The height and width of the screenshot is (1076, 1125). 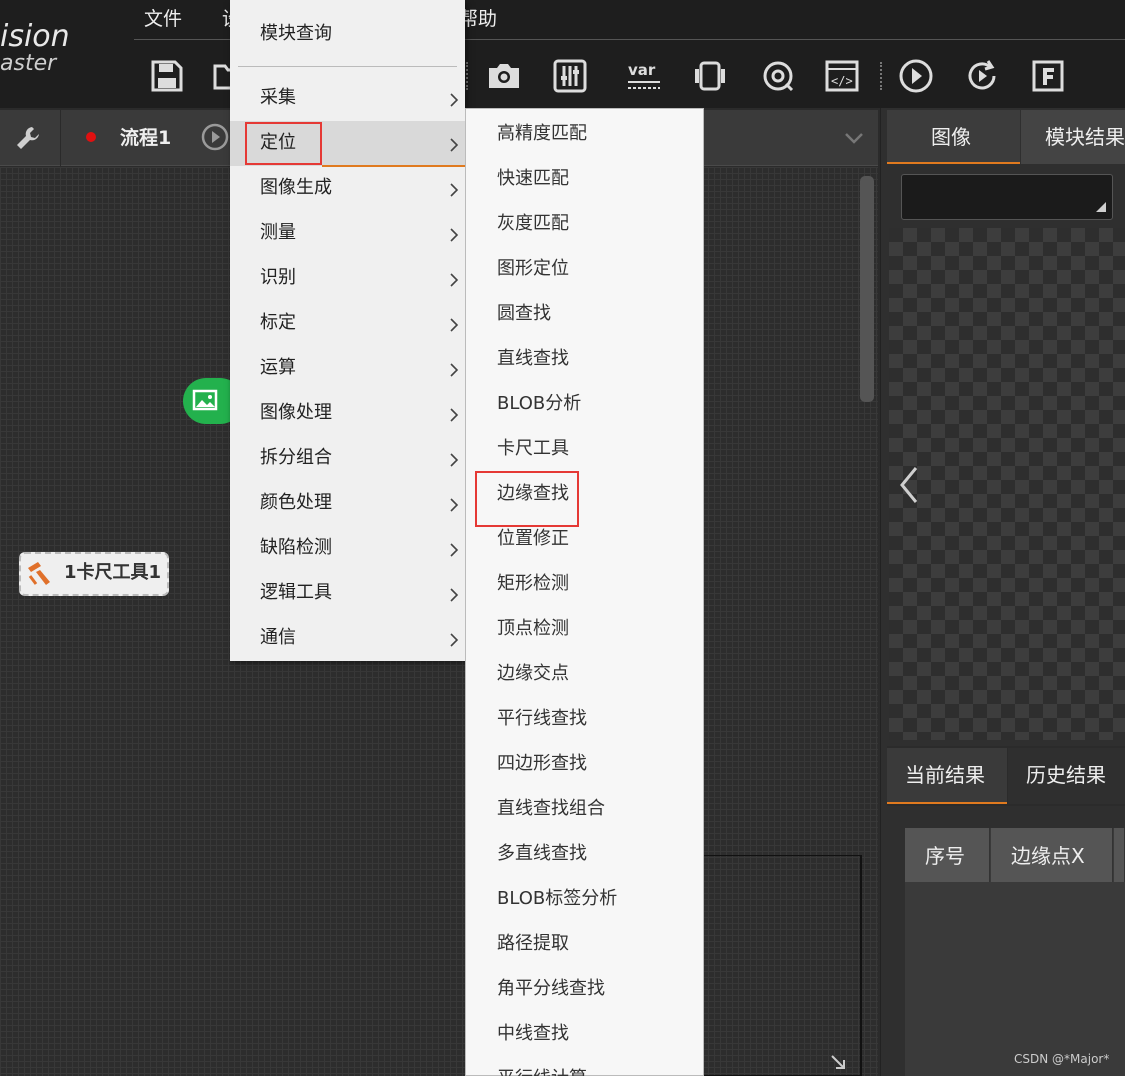 I want to click on tab-image: 图像, so click(x=953, y=137).